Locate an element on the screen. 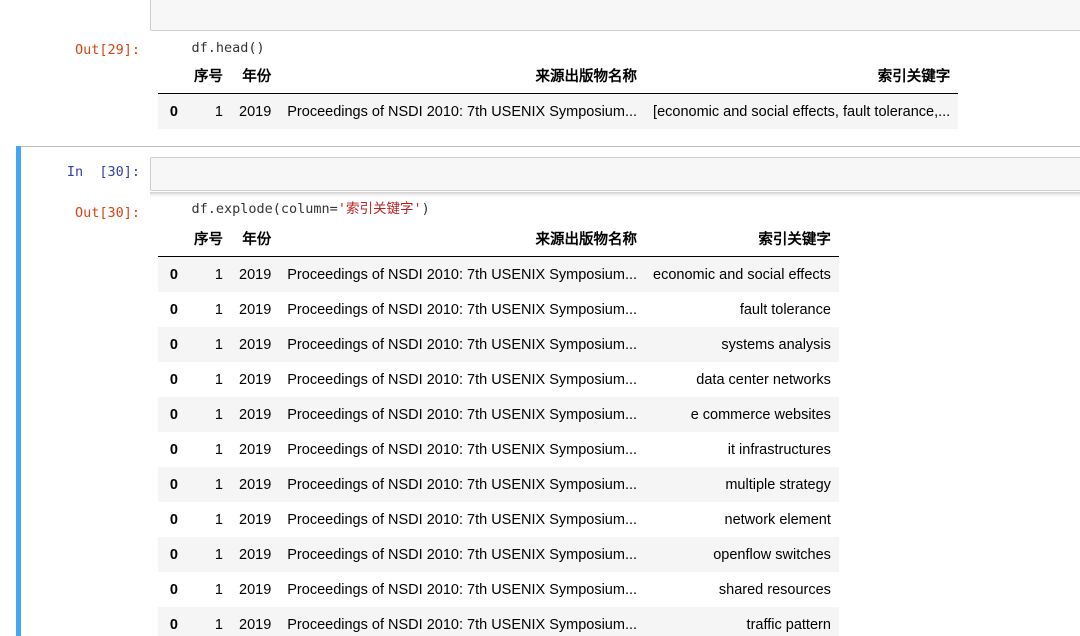  table-cell: data center networks is located at coordinates (763, 379).